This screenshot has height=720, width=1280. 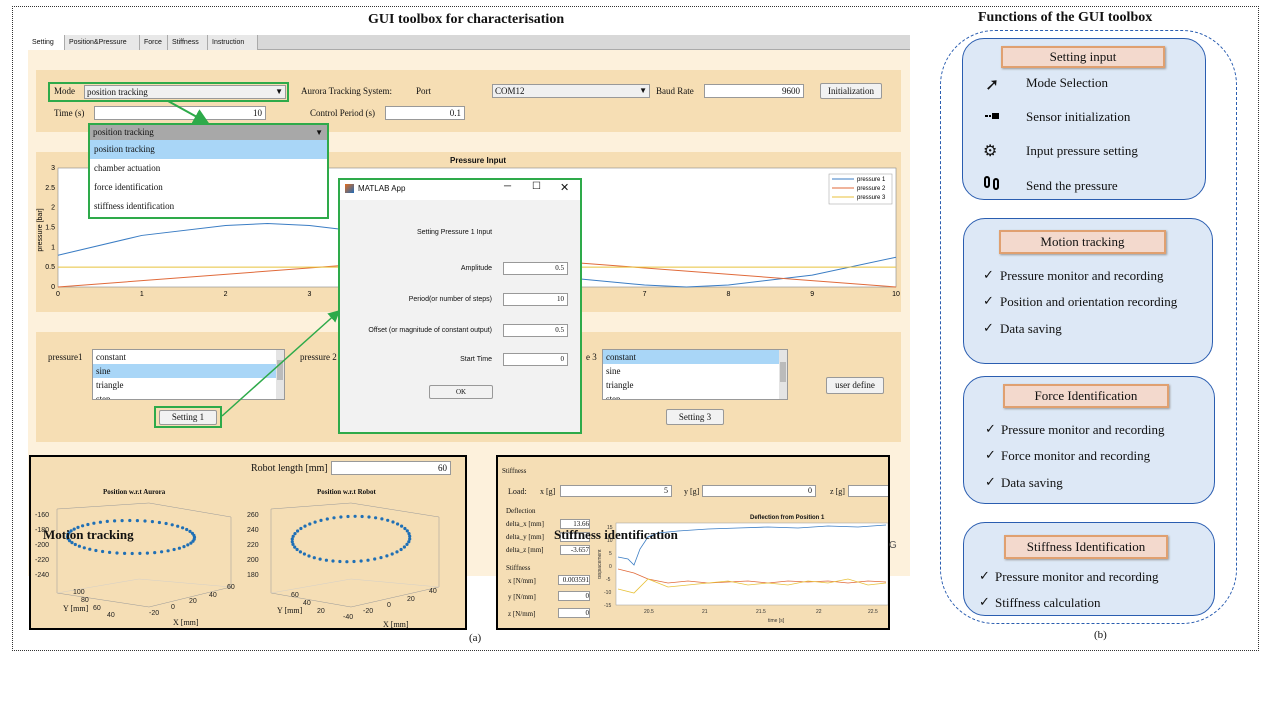 I want to click on period-label: Period(or number of steps), so click(x=450, y=299).